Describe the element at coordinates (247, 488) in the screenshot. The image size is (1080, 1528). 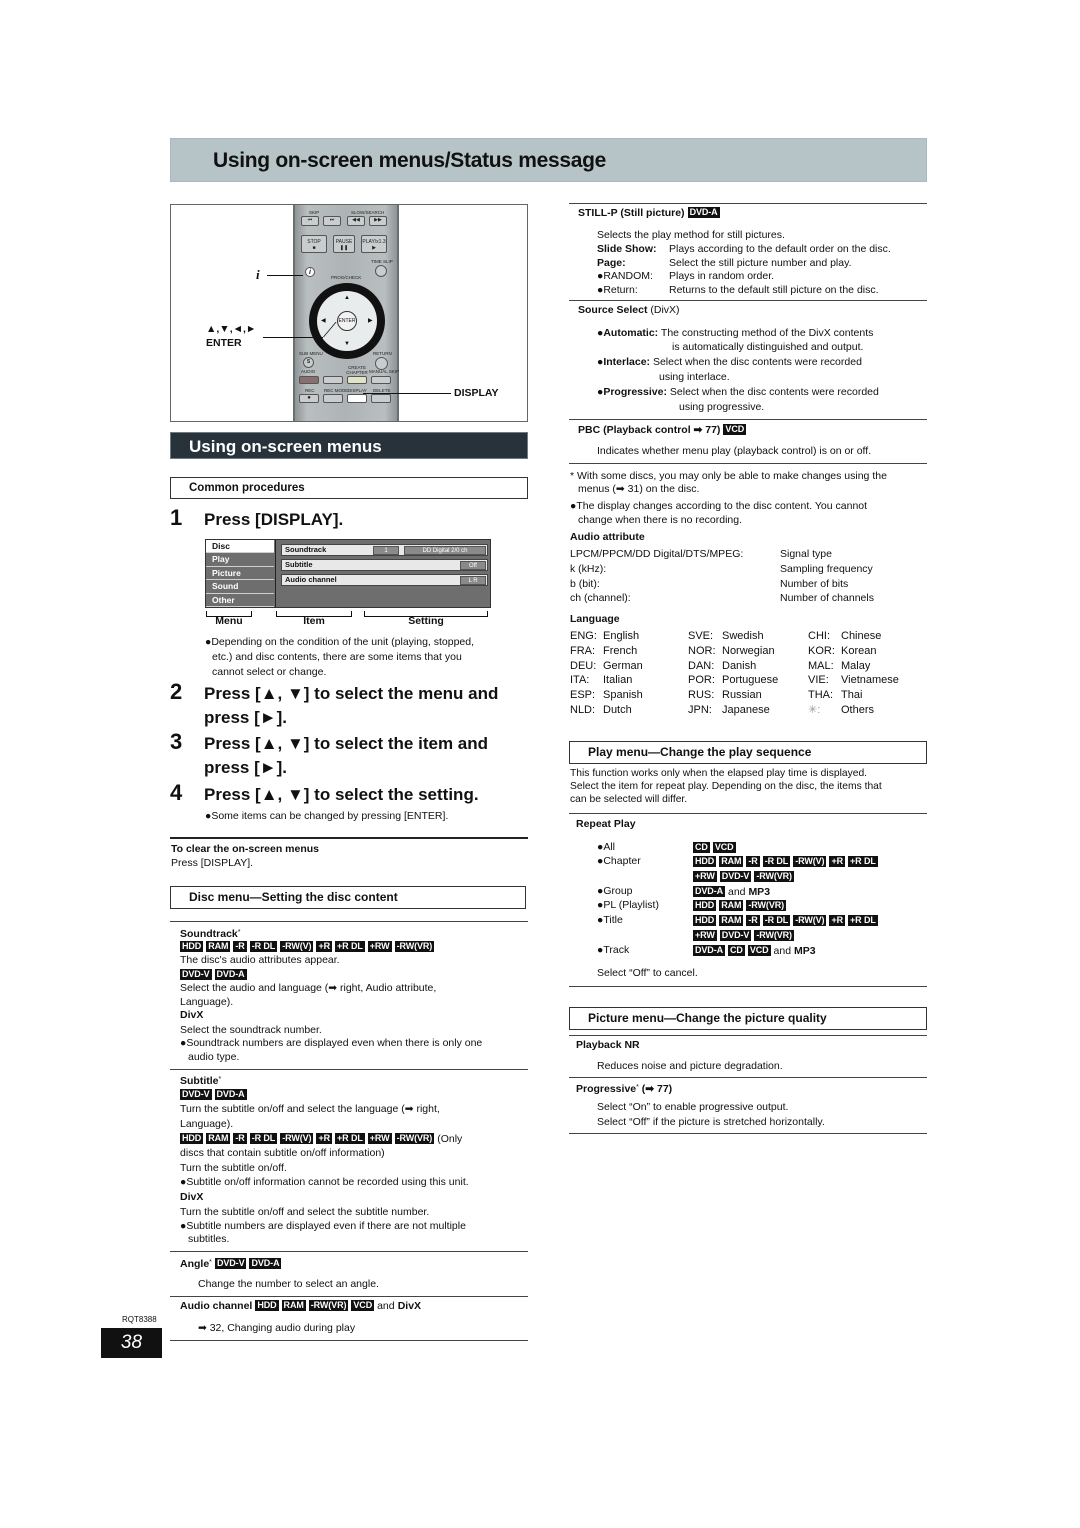
I see `common-procedures-title: Common procedures` at that location.